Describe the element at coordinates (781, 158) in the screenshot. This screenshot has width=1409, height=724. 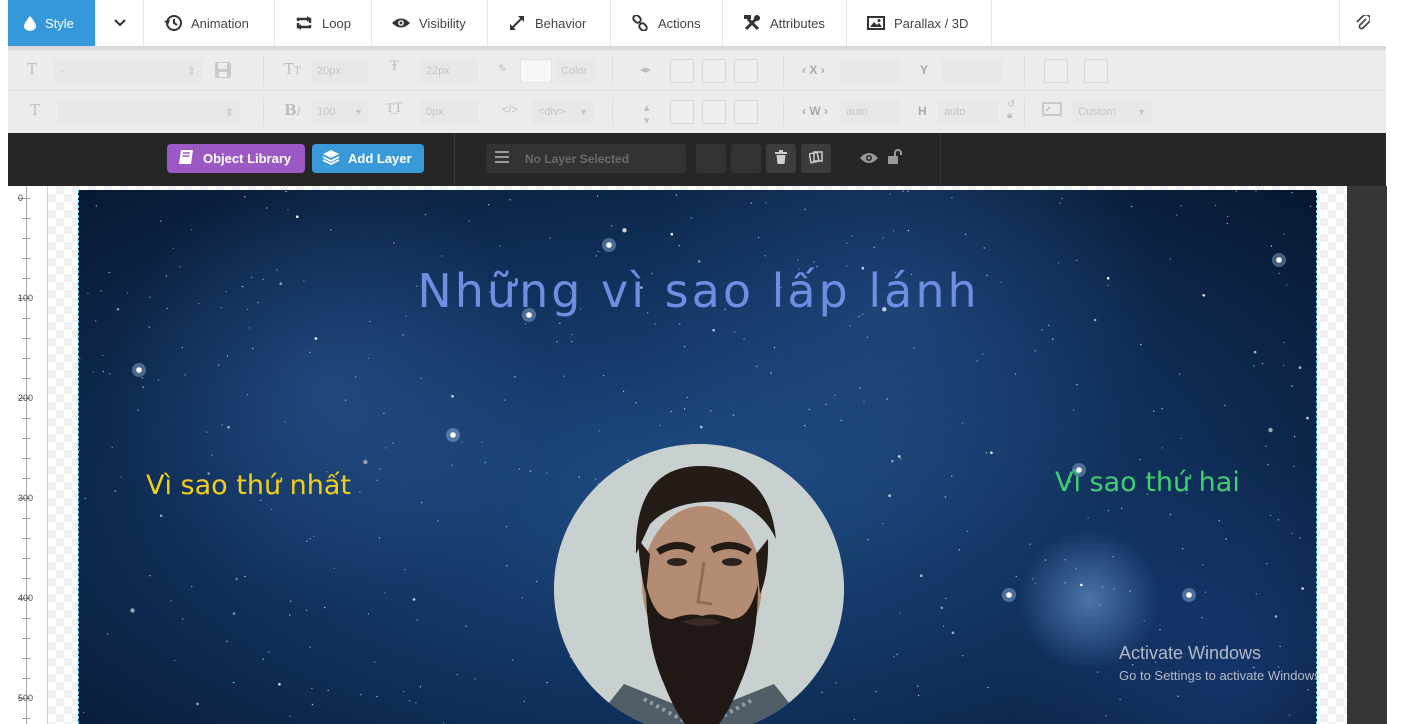
I see `delete-layer-button` at that location.